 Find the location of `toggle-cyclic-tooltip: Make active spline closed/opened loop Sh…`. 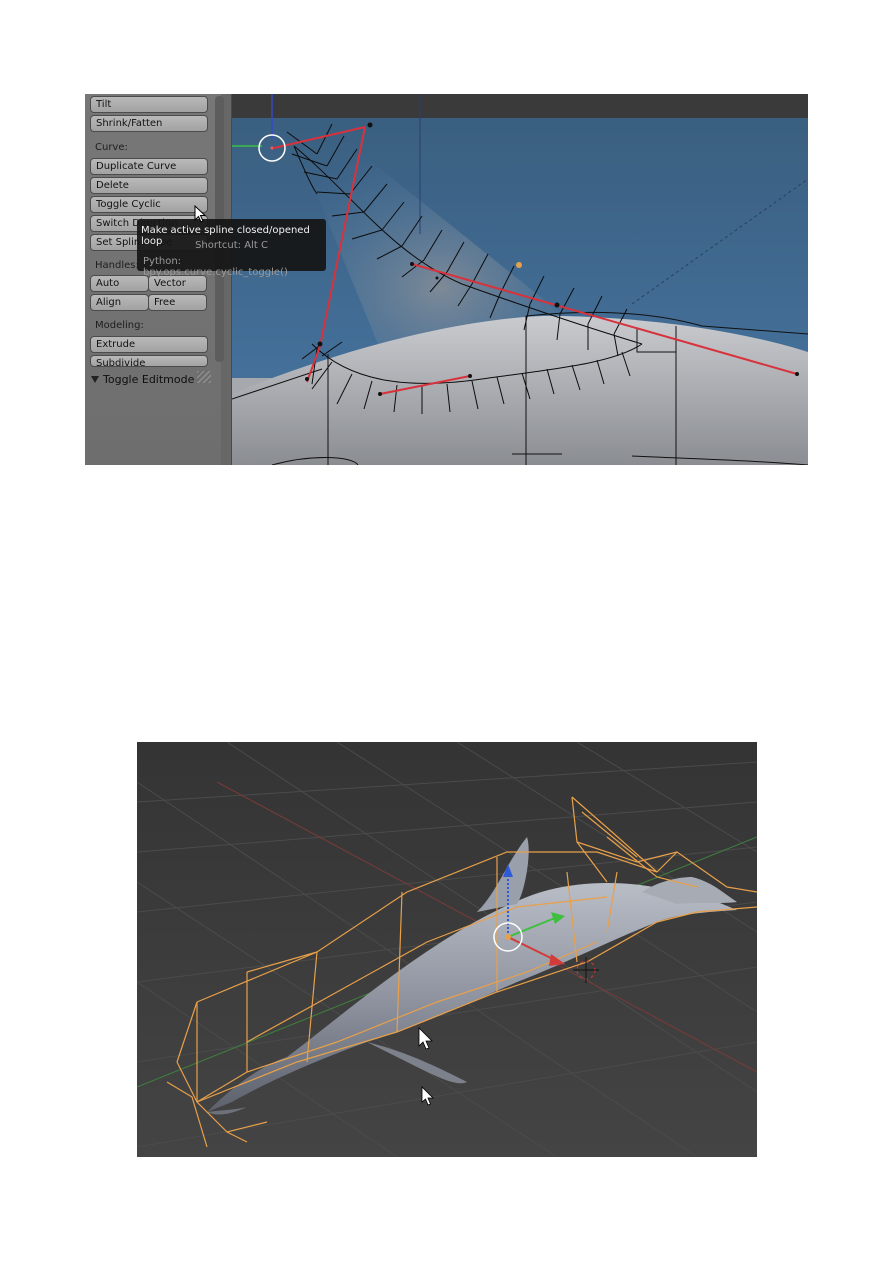

toggle-cyclic-tooltip: Make active spline closed/opened loop Sh… is located at coordinates (231, 248).